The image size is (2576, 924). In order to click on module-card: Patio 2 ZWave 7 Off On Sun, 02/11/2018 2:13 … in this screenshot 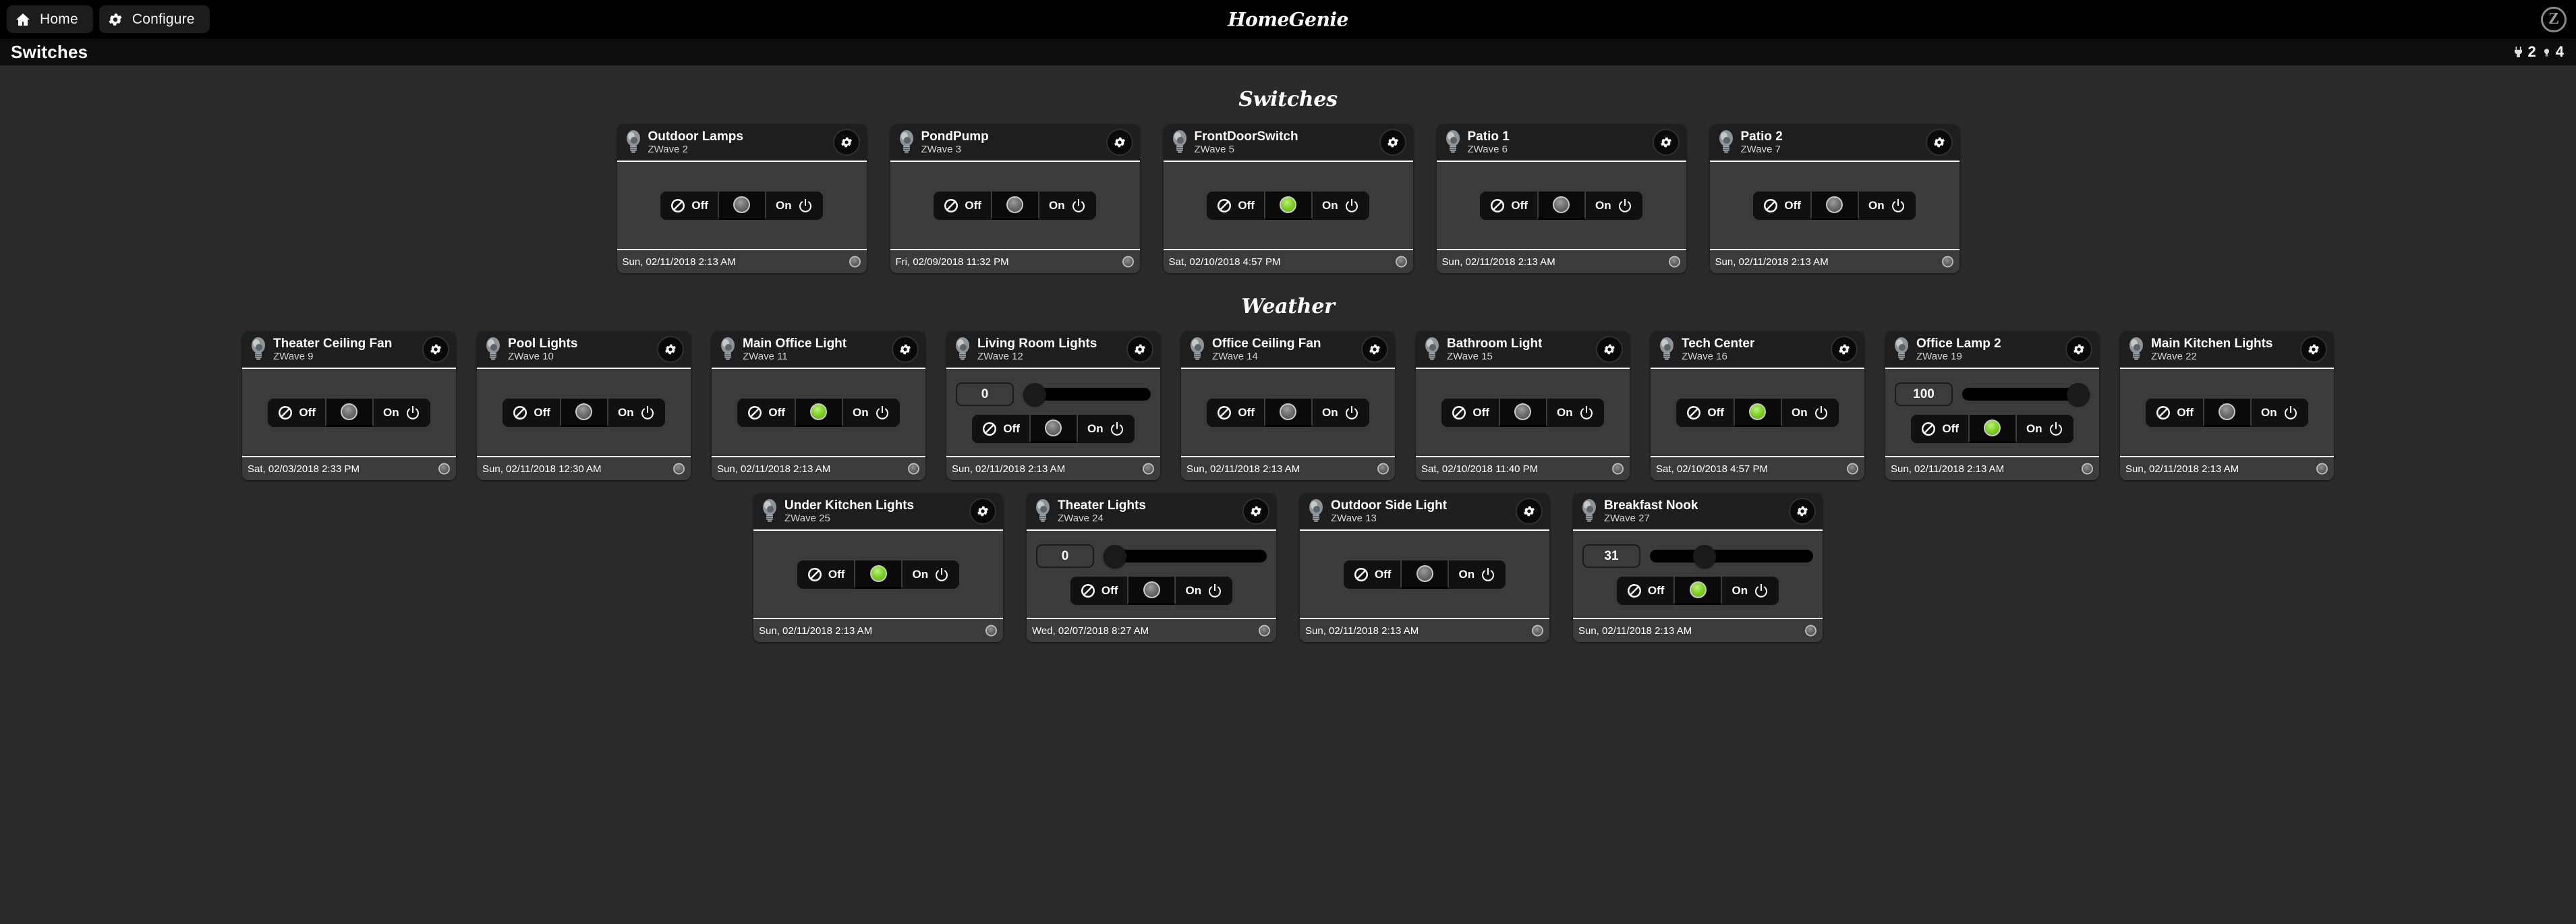, I will do `click(1834, 198)`.